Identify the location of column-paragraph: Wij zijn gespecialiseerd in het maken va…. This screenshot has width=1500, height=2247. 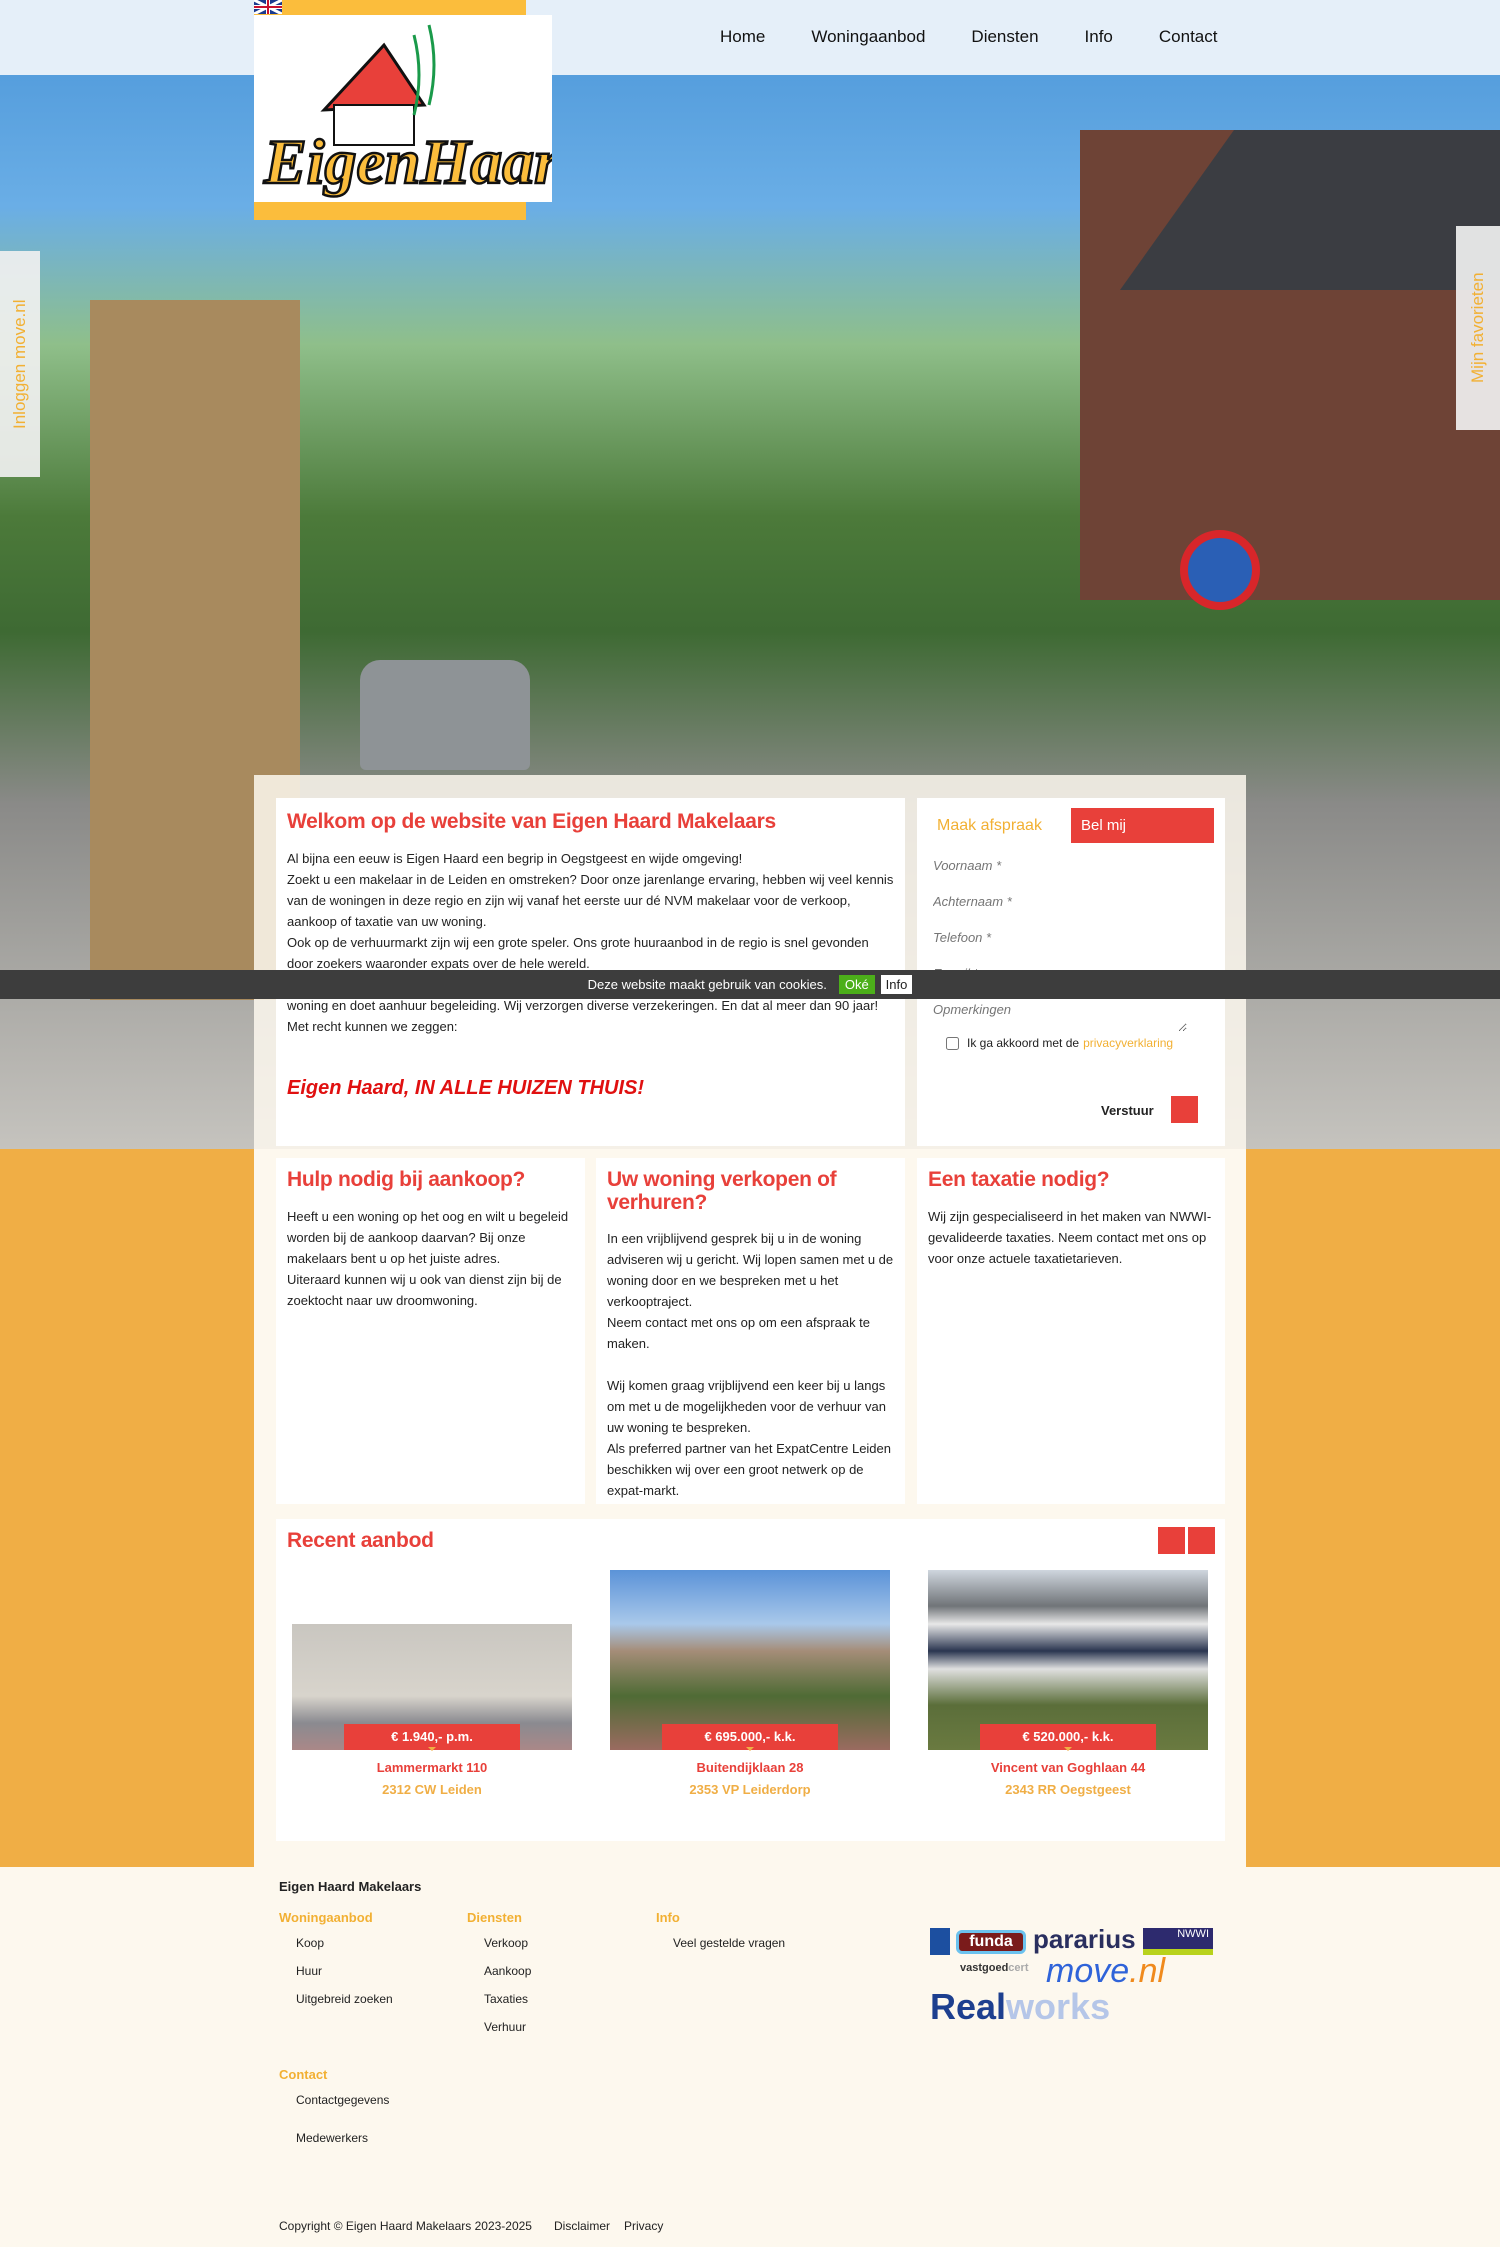
(1070, 1237).